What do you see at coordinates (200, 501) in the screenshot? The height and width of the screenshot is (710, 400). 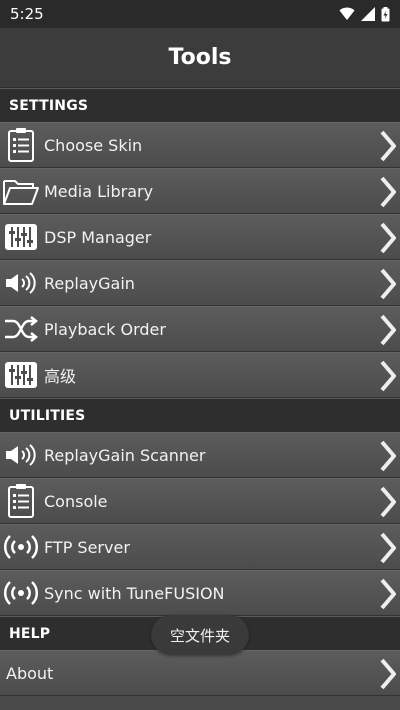 I see `menu-item-console: Console` at bounding box center [200, 501].